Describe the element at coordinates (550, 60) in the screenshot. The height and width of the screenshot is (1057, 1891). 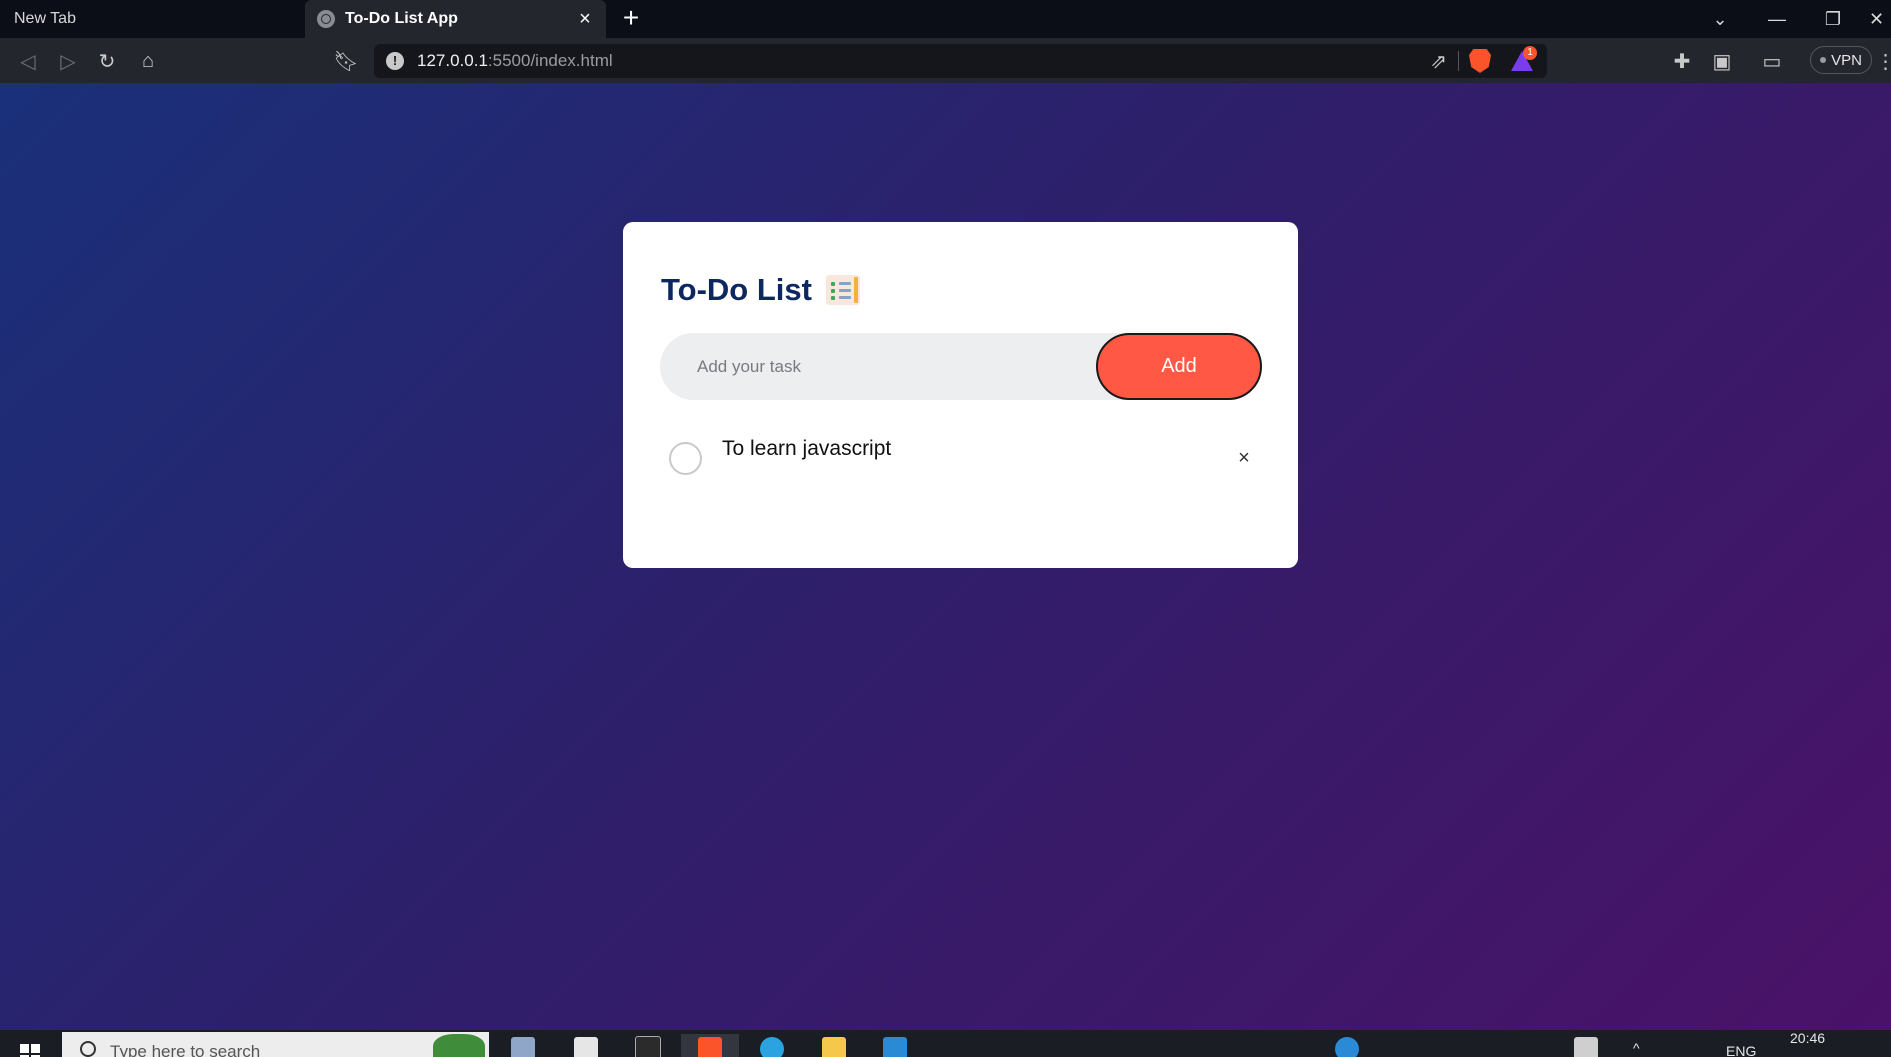
I see `url-path: :5500/index.html` at that location.